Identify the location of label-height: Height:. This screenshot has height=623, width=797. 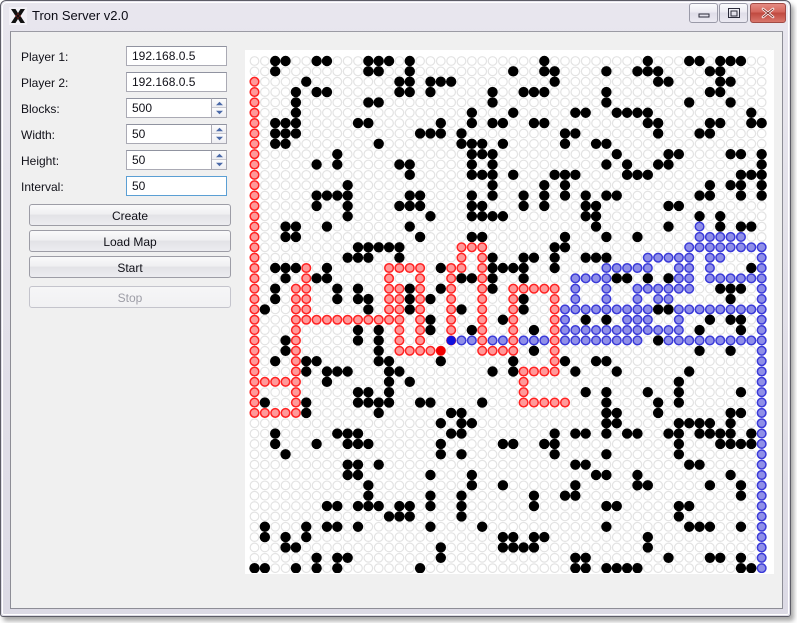
(40, 161).